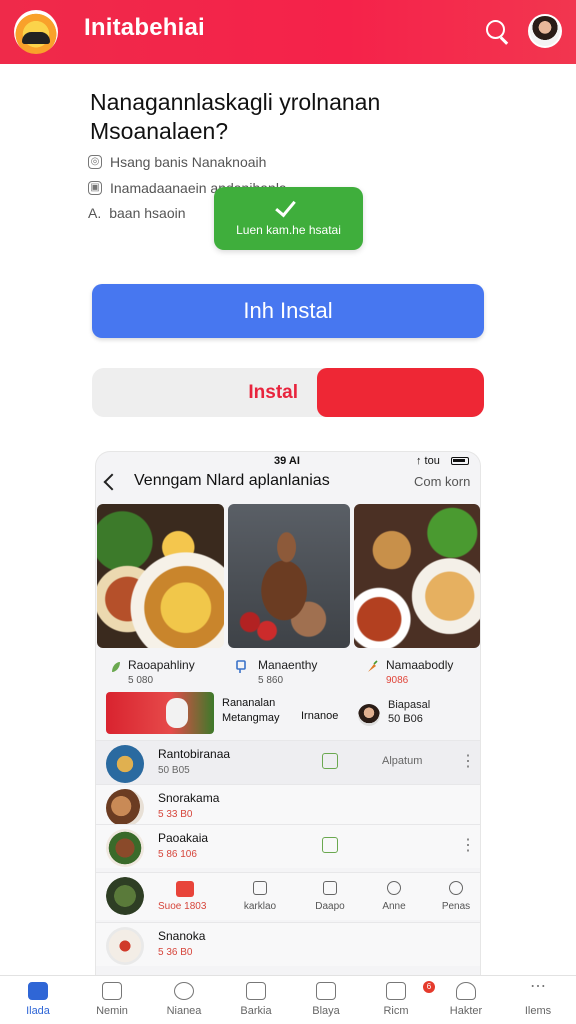  I want to click on info-row-location: ◎ Hsang banis Nanaknoaih, so click(177, 162).